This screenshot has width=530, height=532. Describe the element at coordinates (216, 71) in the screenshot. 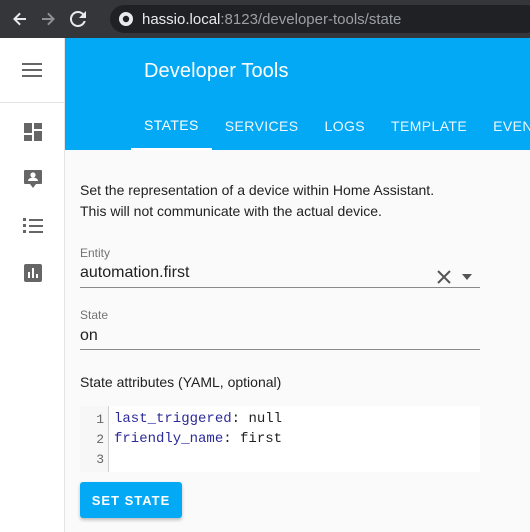

I see `page-title: Developer Tools` at that location.